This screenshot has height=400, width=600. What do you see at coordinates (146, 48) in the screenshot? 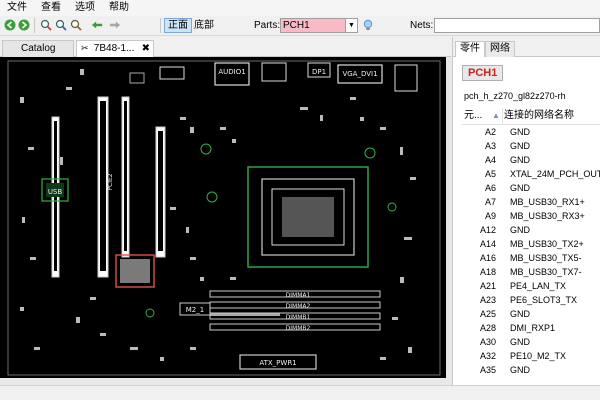
I see `close-icon: ✖` at bounding box center [146, 48].